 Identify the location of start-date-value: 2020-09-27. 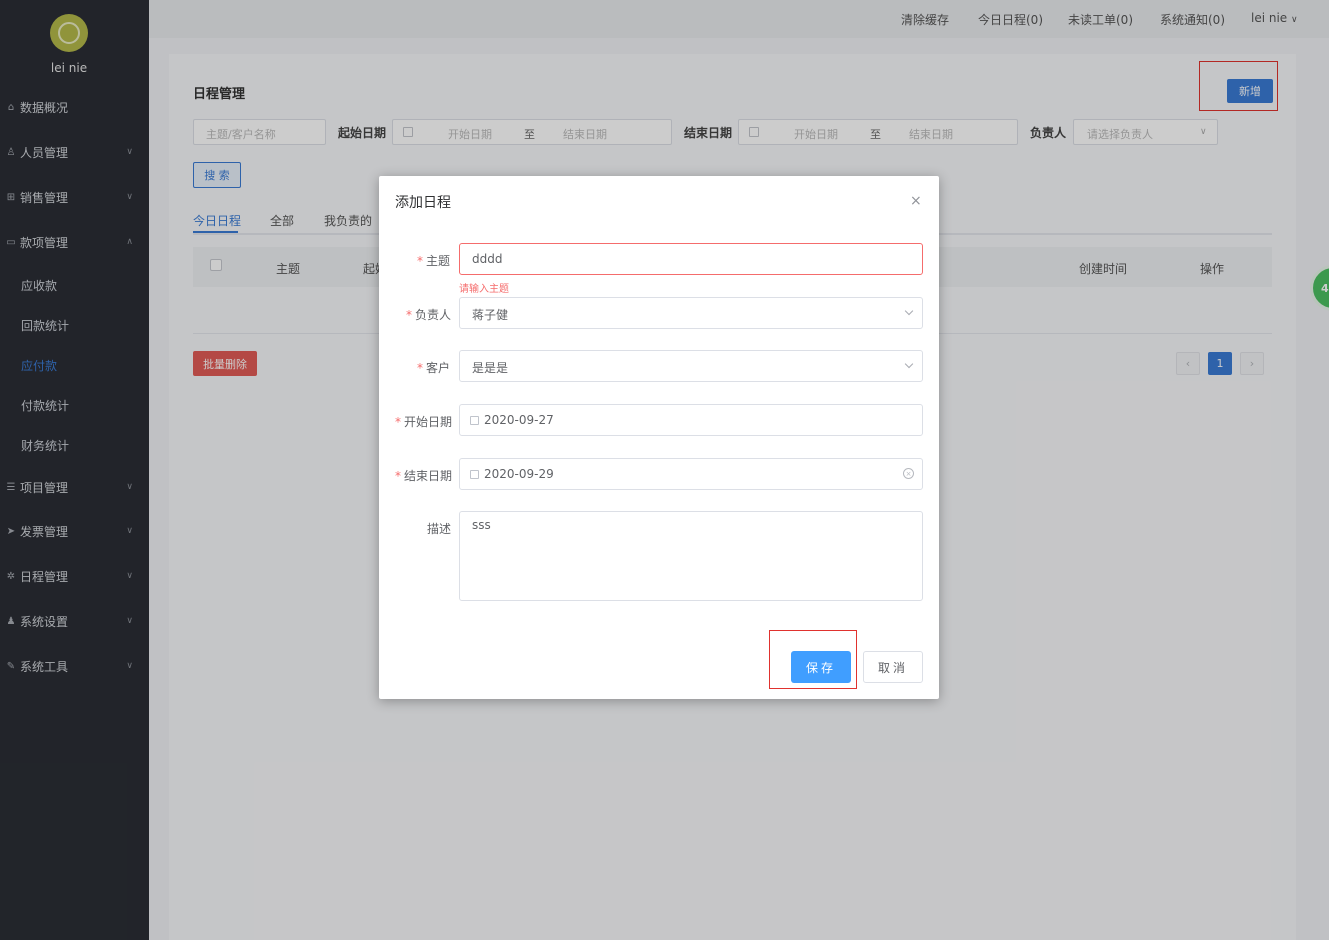
(519, 420).